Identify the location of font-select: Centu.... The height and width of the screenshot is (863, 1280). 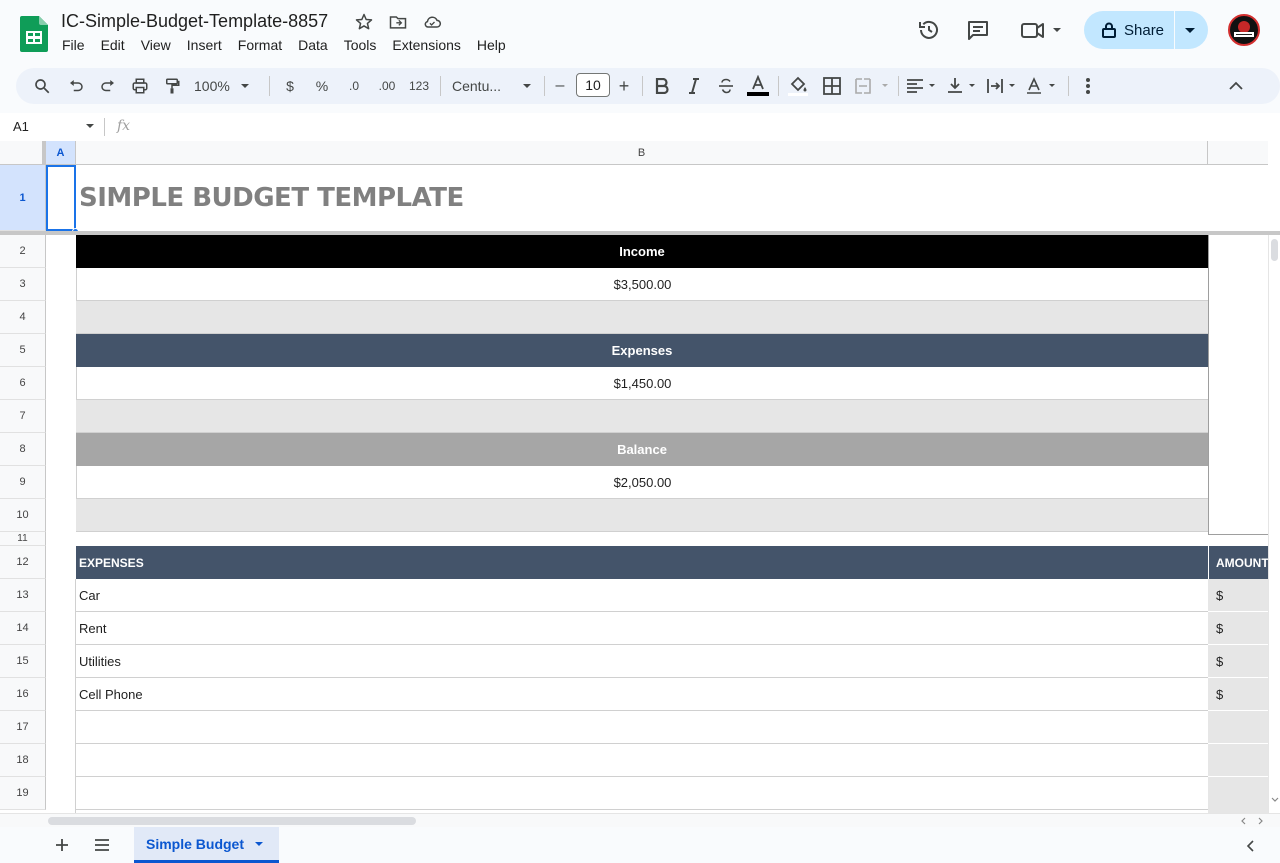
(492, 86).